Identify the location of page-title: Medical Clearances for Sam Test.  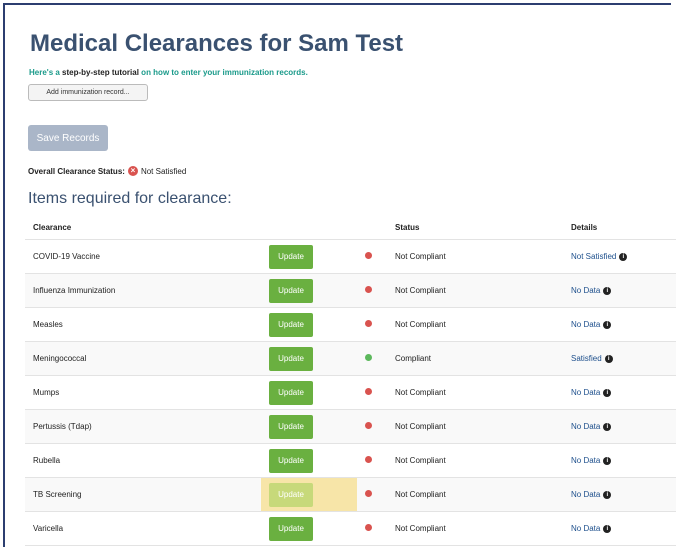
(217, 43).